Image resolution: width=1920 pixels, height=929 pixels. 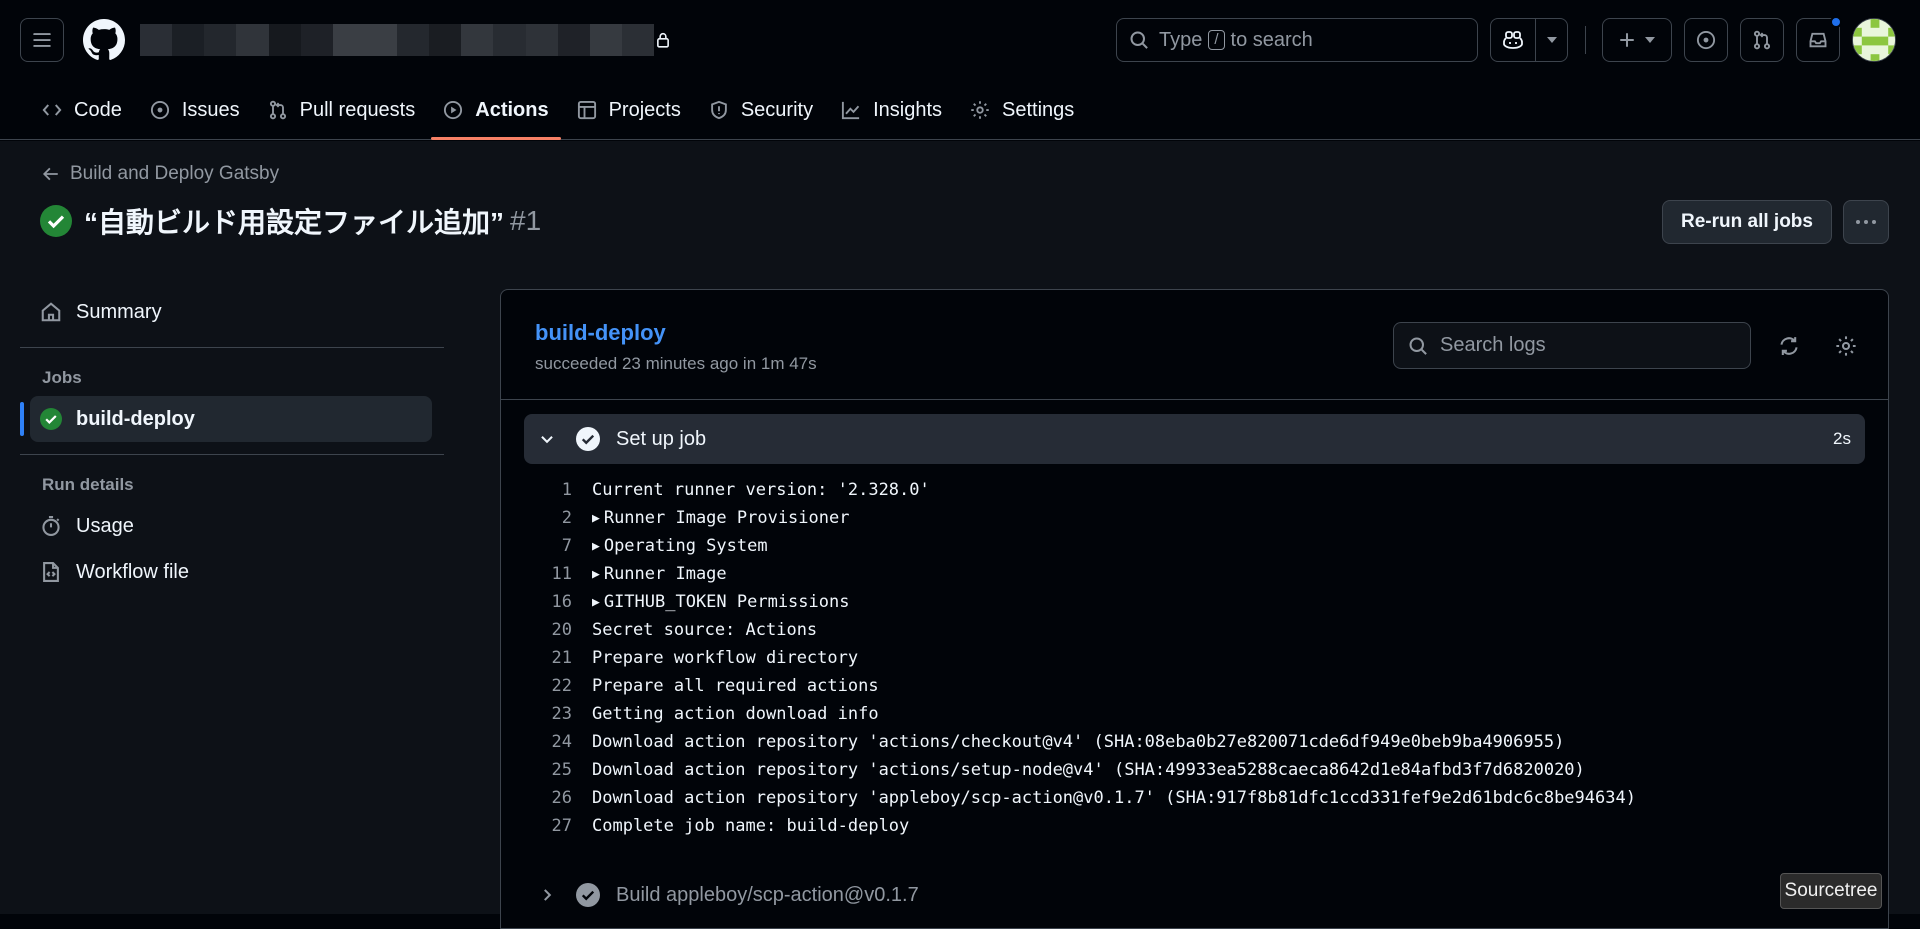 I want to click on table-icon, so click(x=586, y=110).